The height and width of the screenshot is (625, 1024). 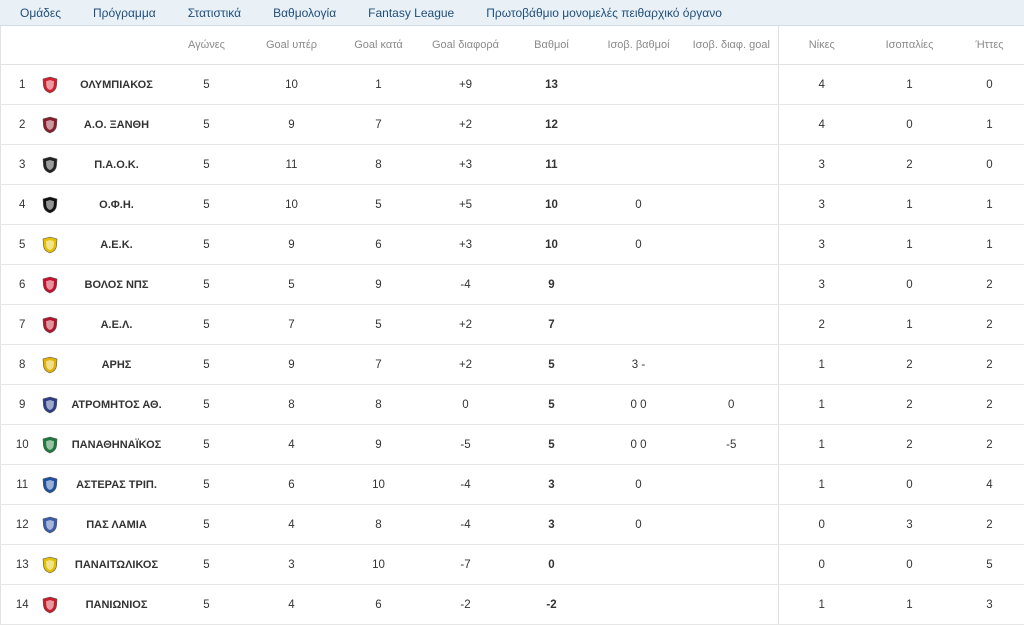 What do you see at coordinates (117, 205) in the screenshot?
I see `cell-team-name: Ο.Φ.Η.` at bounding box center [117, 205].